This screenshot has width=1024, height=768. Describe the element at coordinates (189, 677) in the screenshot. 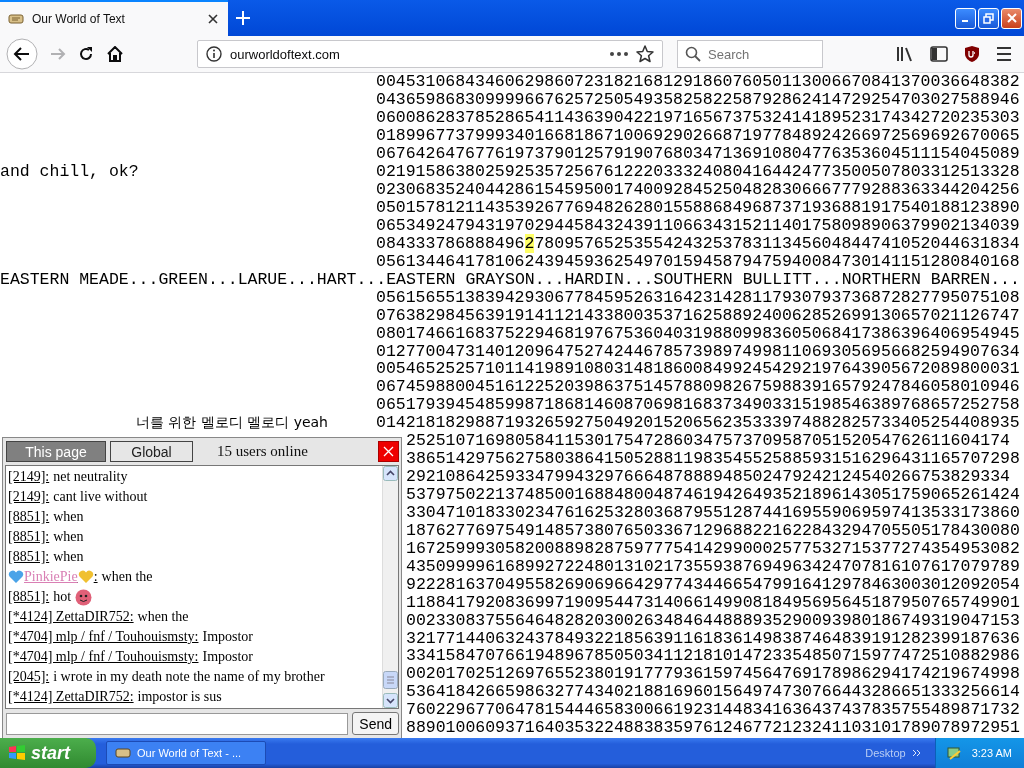

I see `message-text: i wrote in my death note the name of my brother` at that location.